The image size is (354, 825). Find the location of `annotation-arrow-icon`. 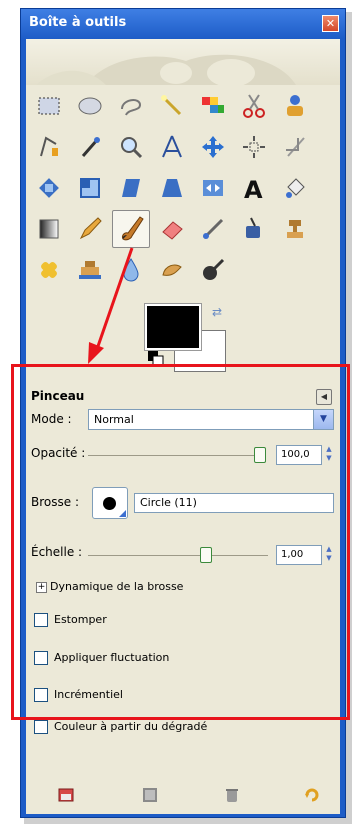

annotation-arrow-icon is located at coordinates (111, 305).